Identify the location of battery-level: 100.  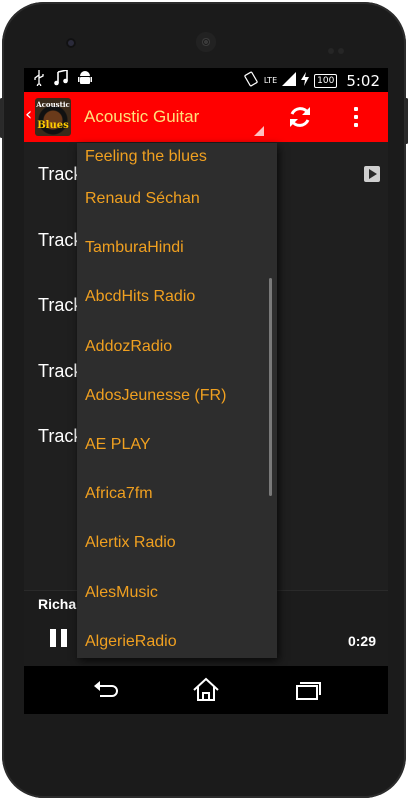
(326, 81).